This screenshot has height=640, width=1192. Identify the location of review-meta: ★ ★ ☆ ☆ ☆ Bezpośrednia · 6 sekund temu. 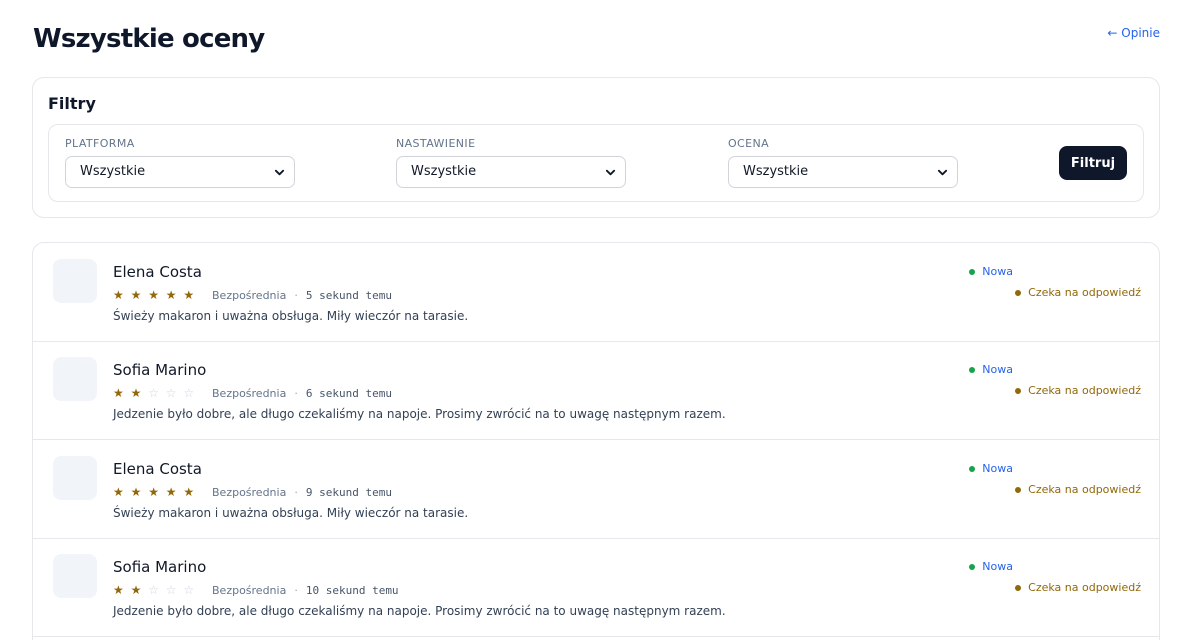
(252, 393).